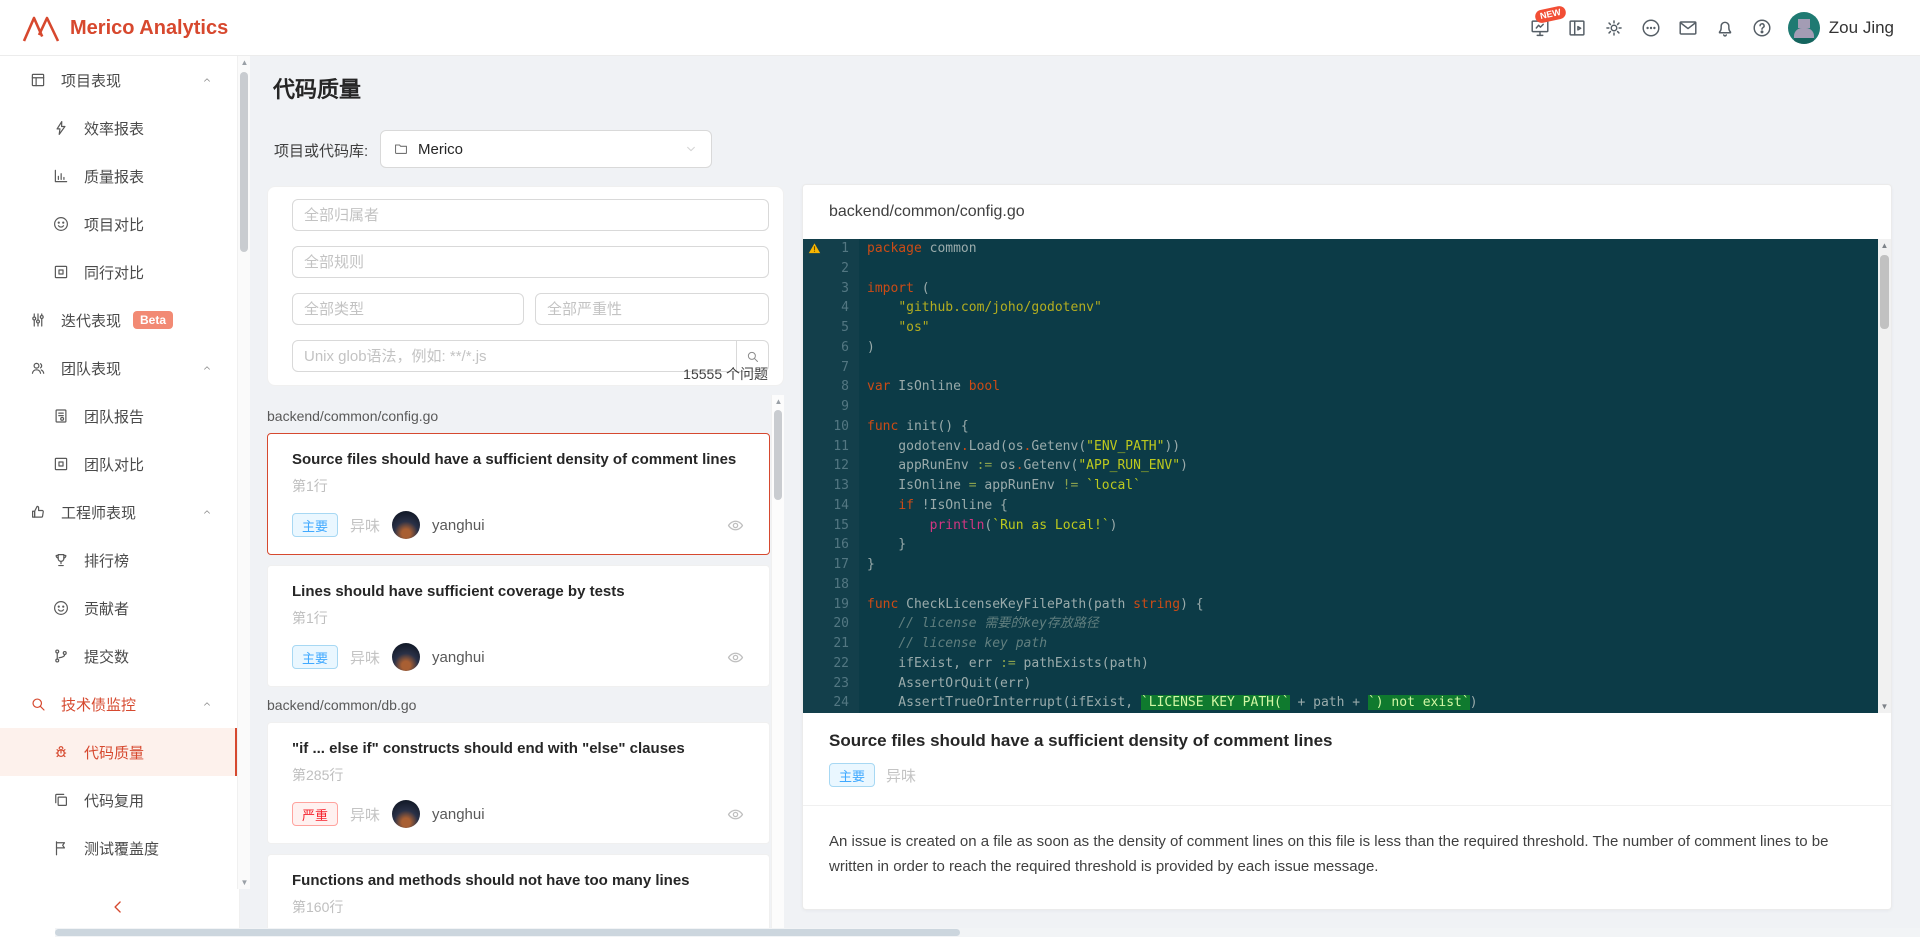 The height and width of the screenshot is (937, 1920). What do you see at coordinates (841, 643) in the screenshot?
I see `line-number: 21` at bounding box center [841, 643].